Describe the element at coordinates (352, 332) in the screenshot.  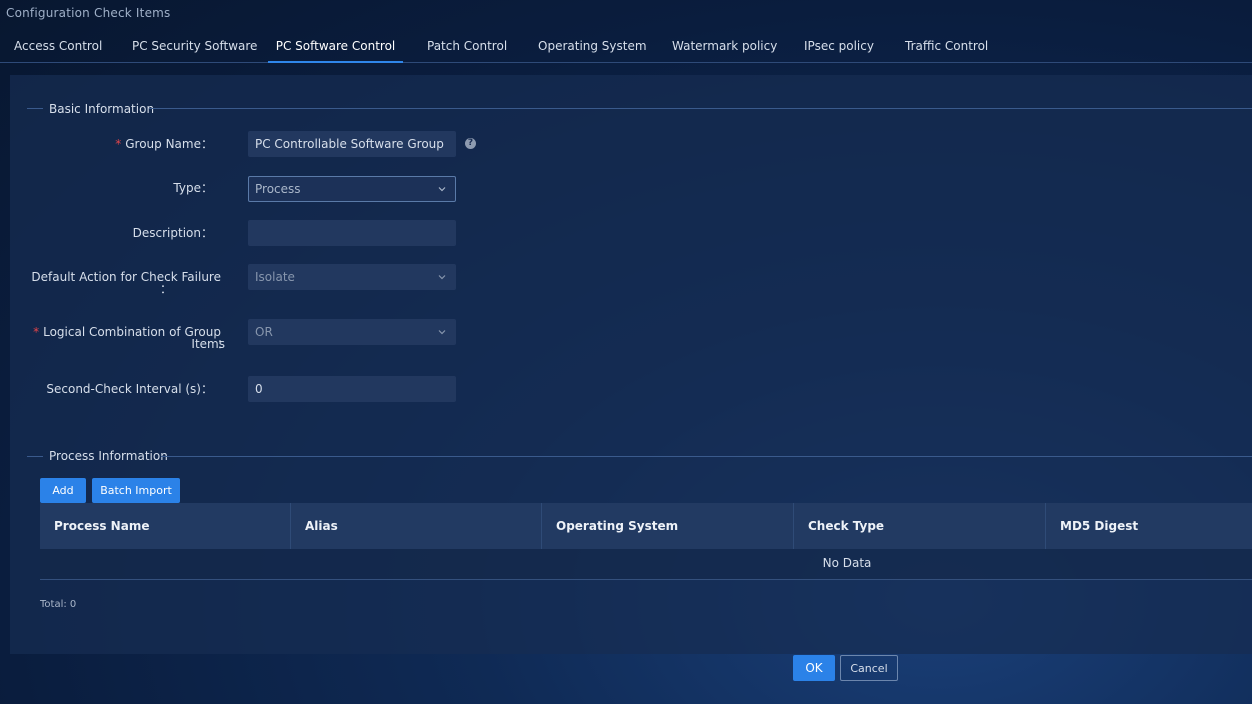
I see `logical-combination-select: OR` at that location.